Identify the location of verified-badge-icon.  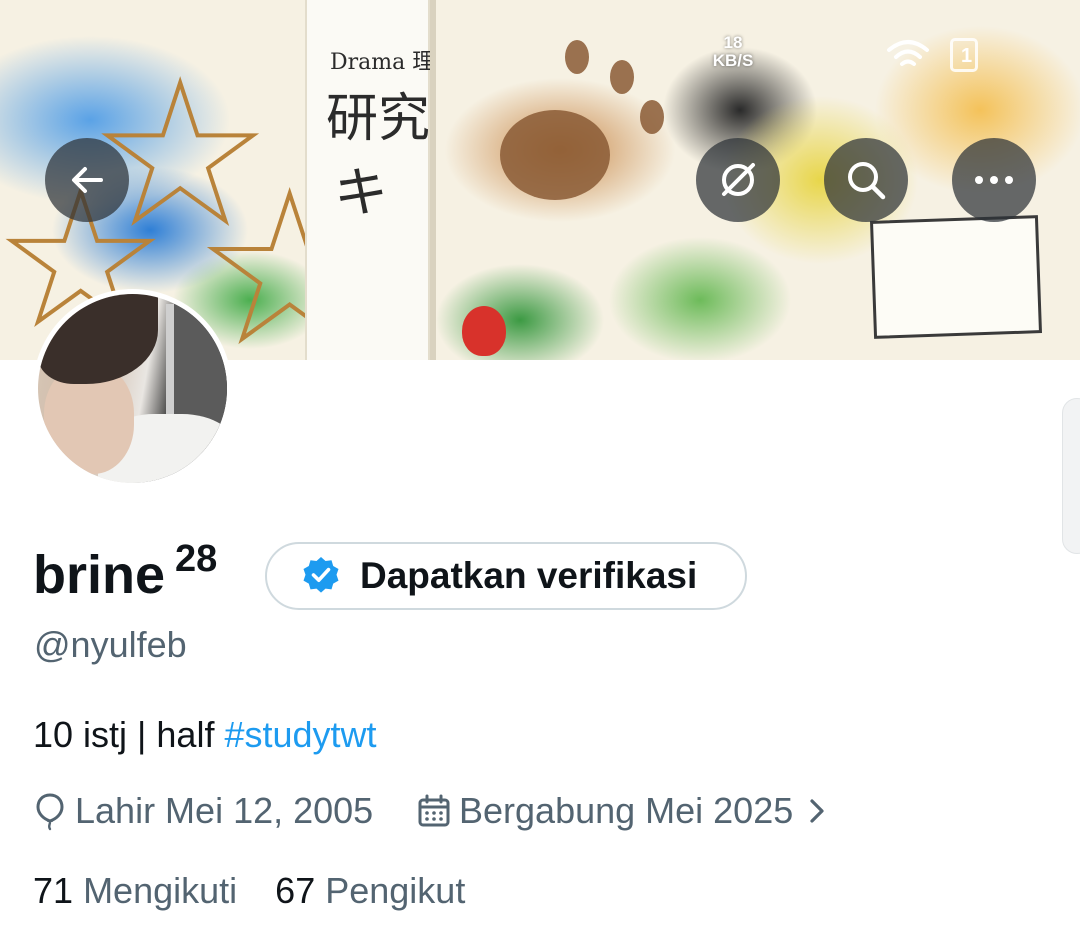
(321, 575).